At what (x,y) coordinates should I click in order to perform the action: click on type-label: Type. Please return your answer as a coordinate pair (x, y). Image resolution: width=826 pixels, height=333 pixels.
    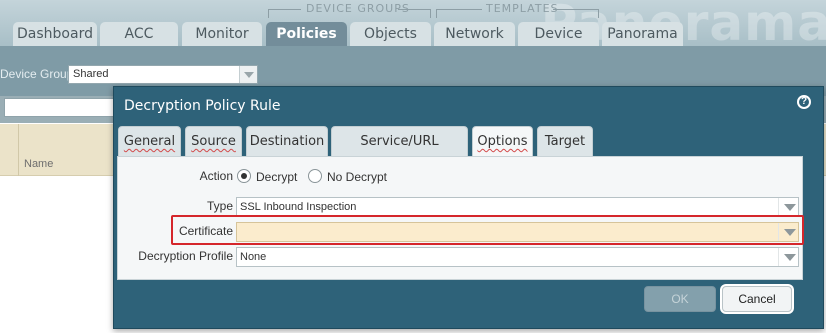
    Looking at the image, I should click on (219, 206).